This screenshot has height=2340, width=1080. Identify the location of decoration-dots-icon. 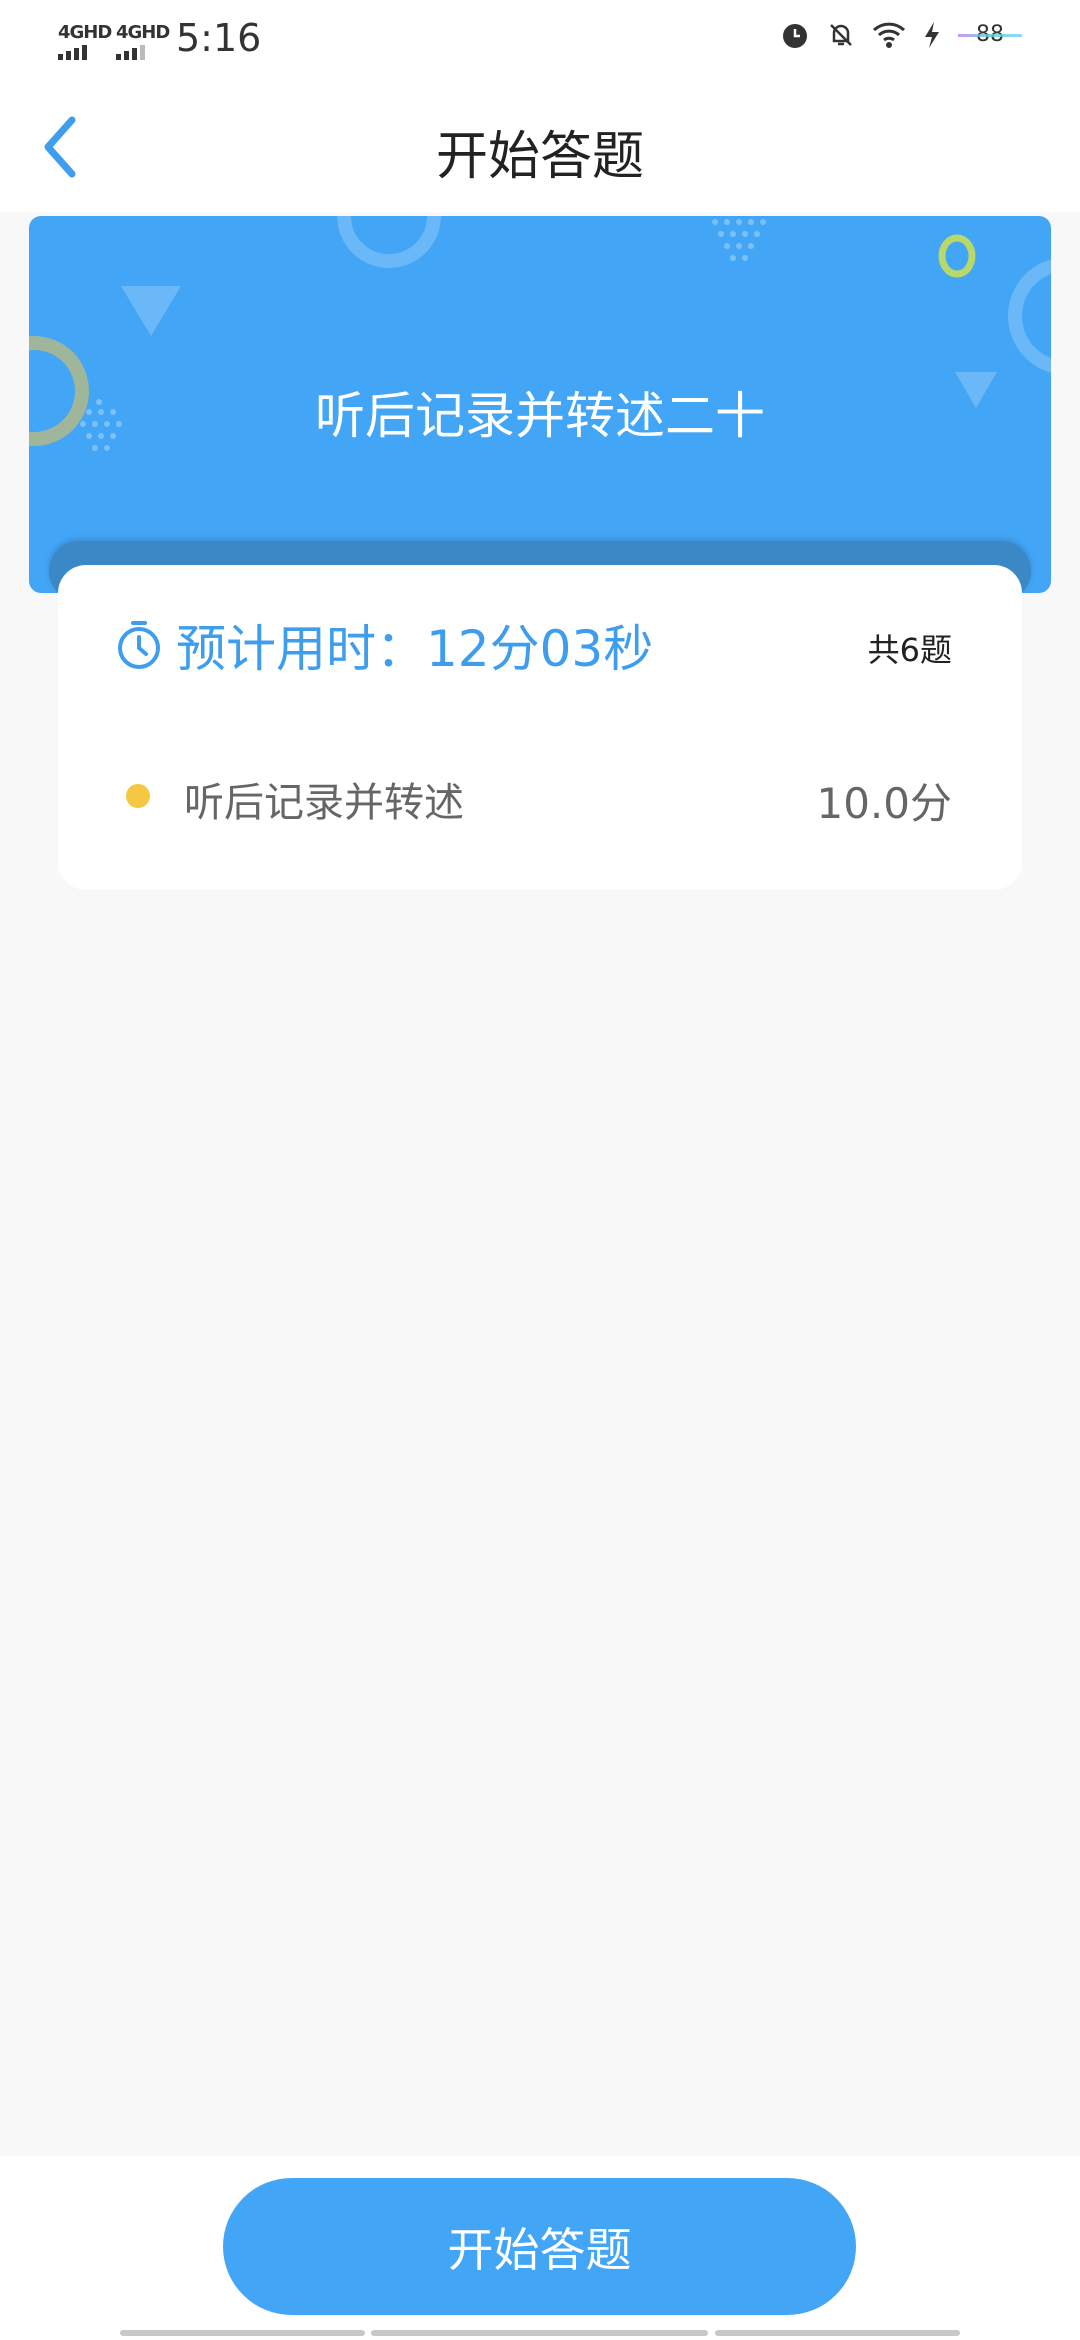
(739, 240).